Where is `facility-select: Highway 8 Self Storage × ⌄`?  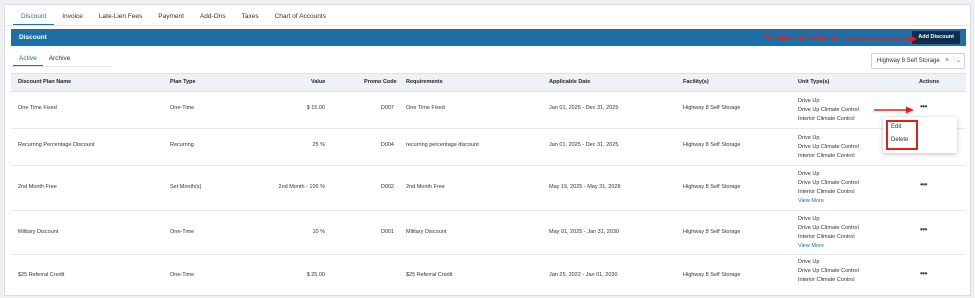 facility-select: Highway 8 Self Storage × ⌄ is located at coordinates (918, 61).